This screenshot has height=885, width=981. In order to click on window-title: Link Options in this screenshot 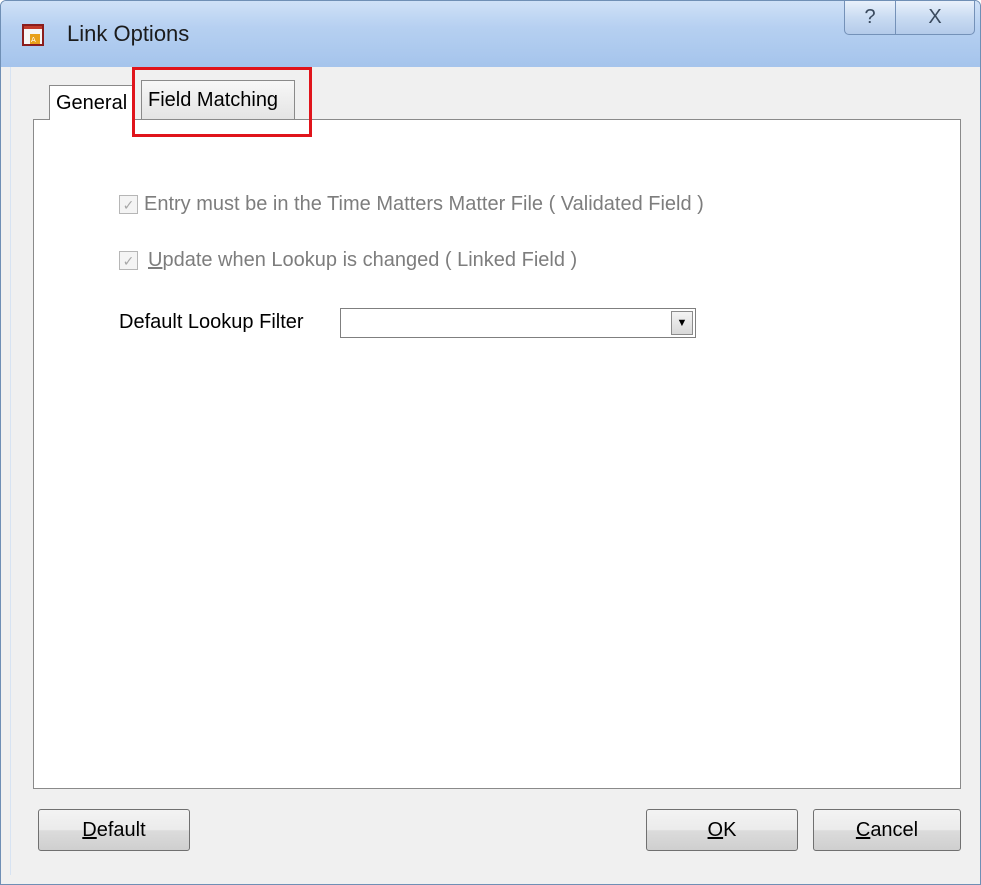, I will do `click(128, 33)`.